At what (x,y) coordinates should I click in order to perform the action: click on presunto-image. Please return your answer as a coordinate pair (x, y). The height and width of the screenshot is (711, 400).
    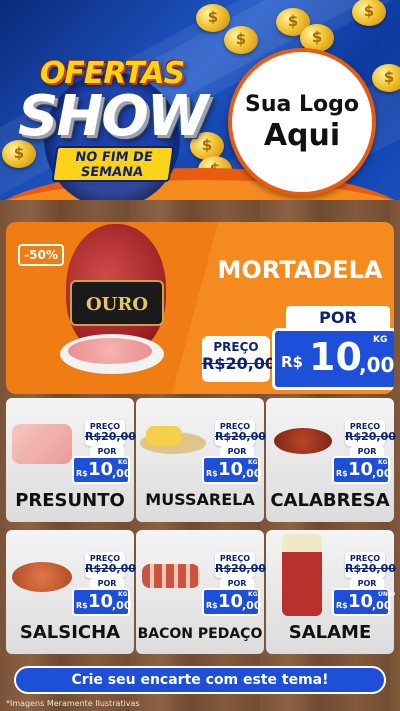
    Looking at the image, I should click on (42, 444).